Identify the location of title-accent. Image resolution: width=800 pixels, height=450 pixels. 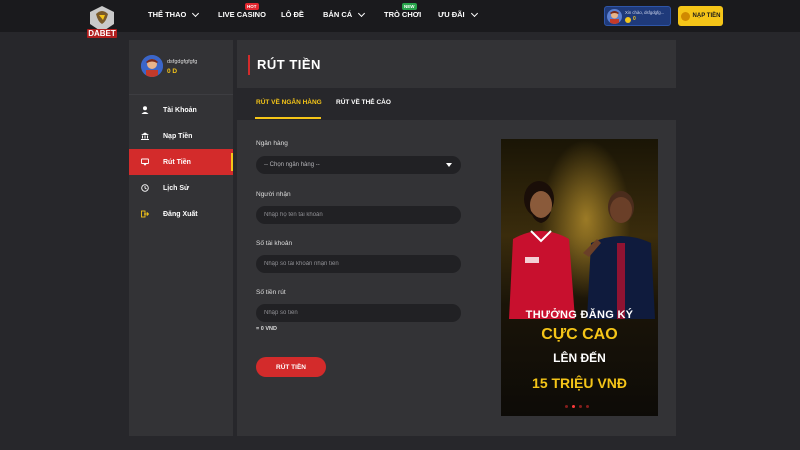
(249, 65).